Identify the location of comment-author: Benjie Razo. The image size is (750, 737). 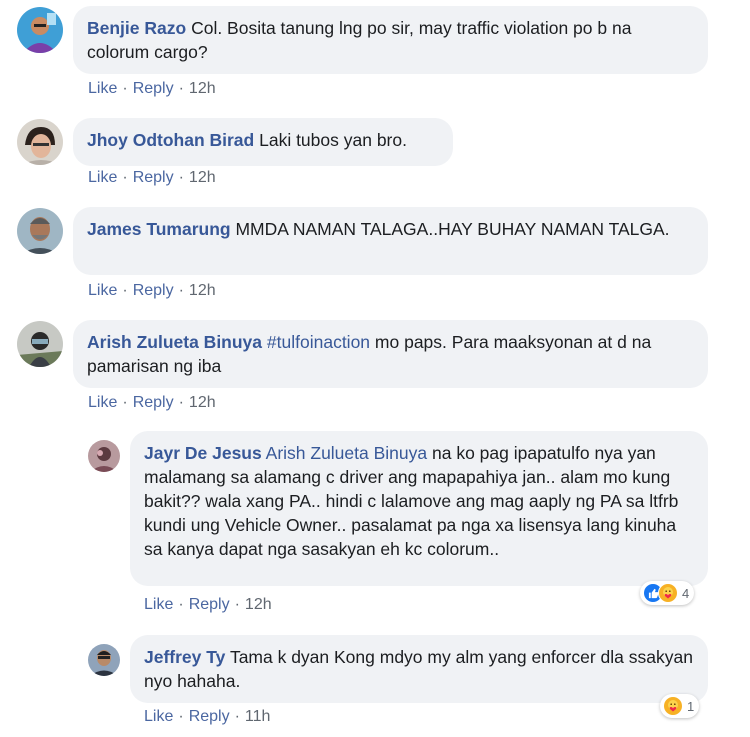
(136, 28).